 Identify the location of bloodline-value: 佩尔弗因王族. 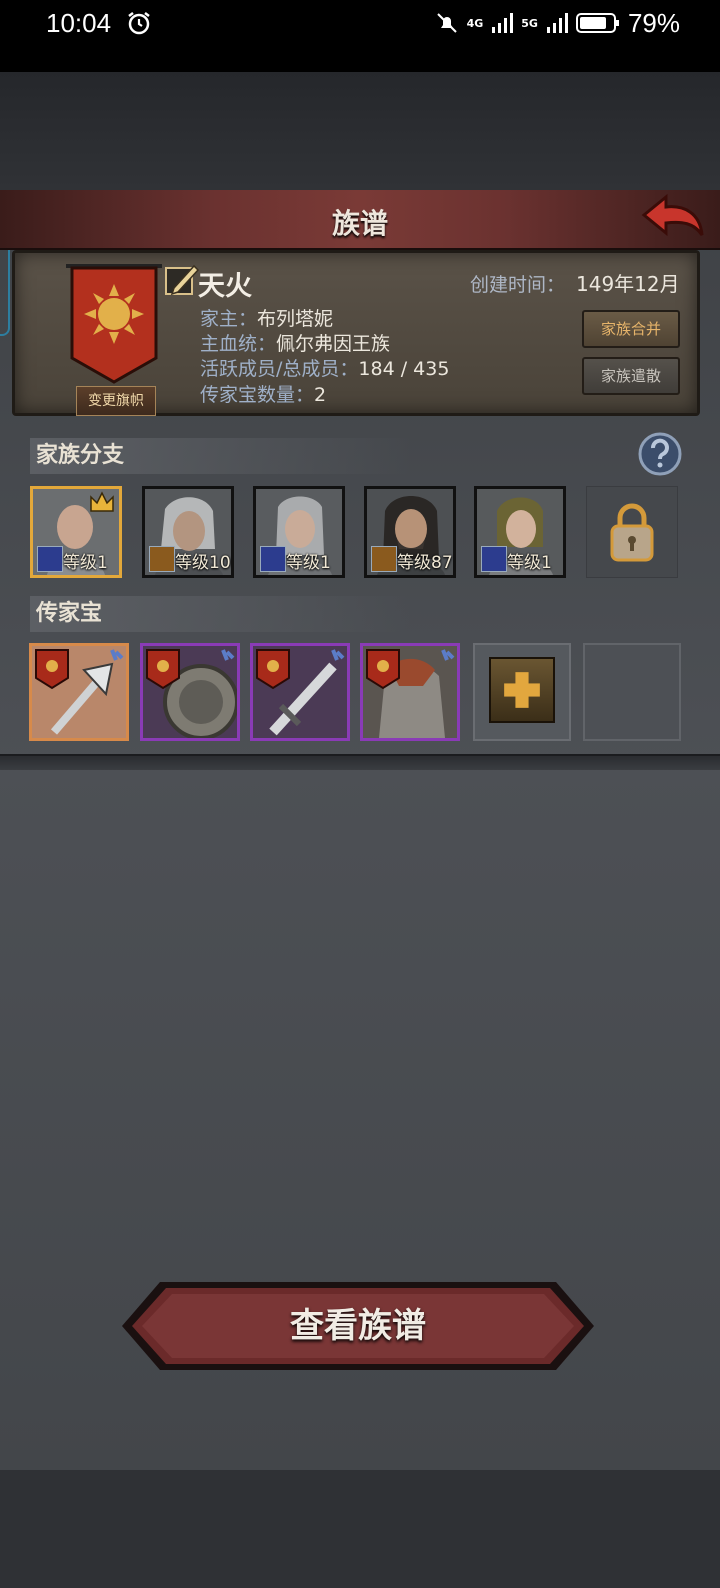
(333, 344).